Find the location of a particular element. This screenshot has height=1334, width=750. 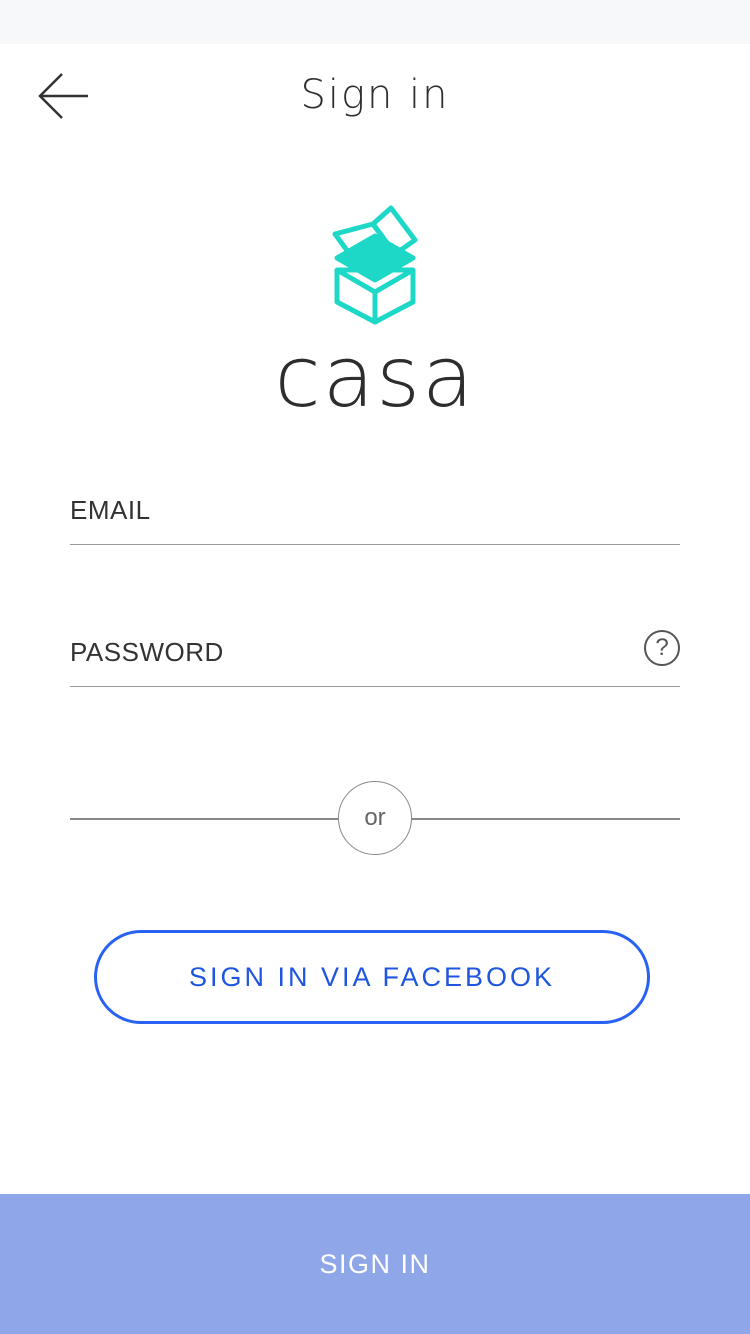

password-field-container: ? is located at coordinates (375, 655).